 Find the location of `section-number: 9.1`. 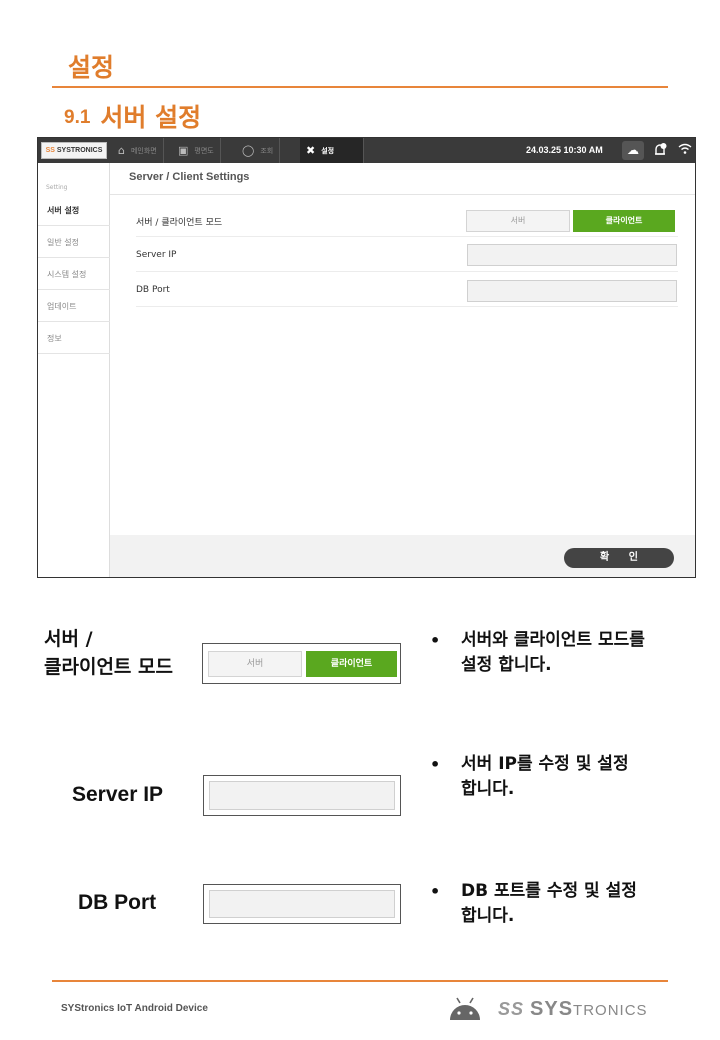

section-number: 9.1 is located at coordinates (77, 117).